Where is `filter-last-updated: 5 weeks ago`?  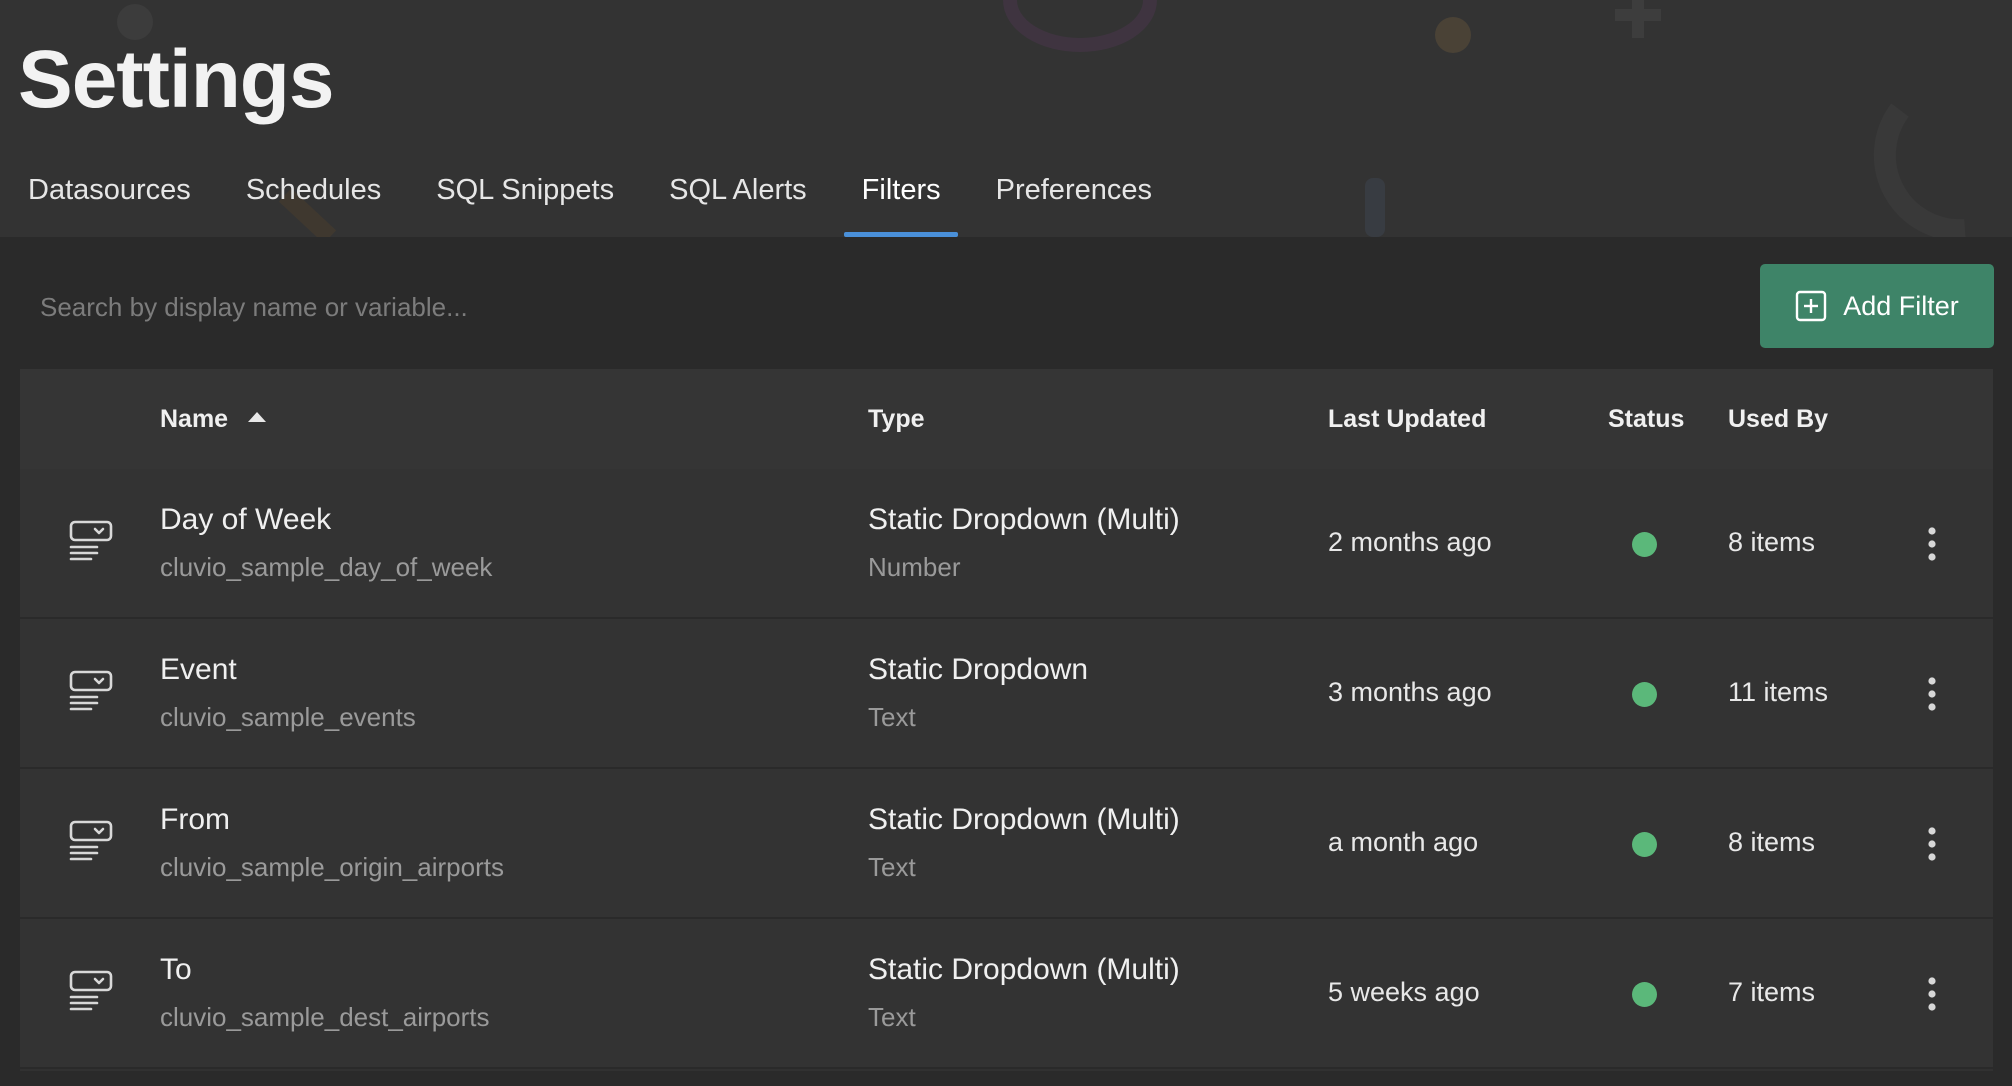 filter-last-updated: 5 weeks ago is located at coordinates (1404, 992).